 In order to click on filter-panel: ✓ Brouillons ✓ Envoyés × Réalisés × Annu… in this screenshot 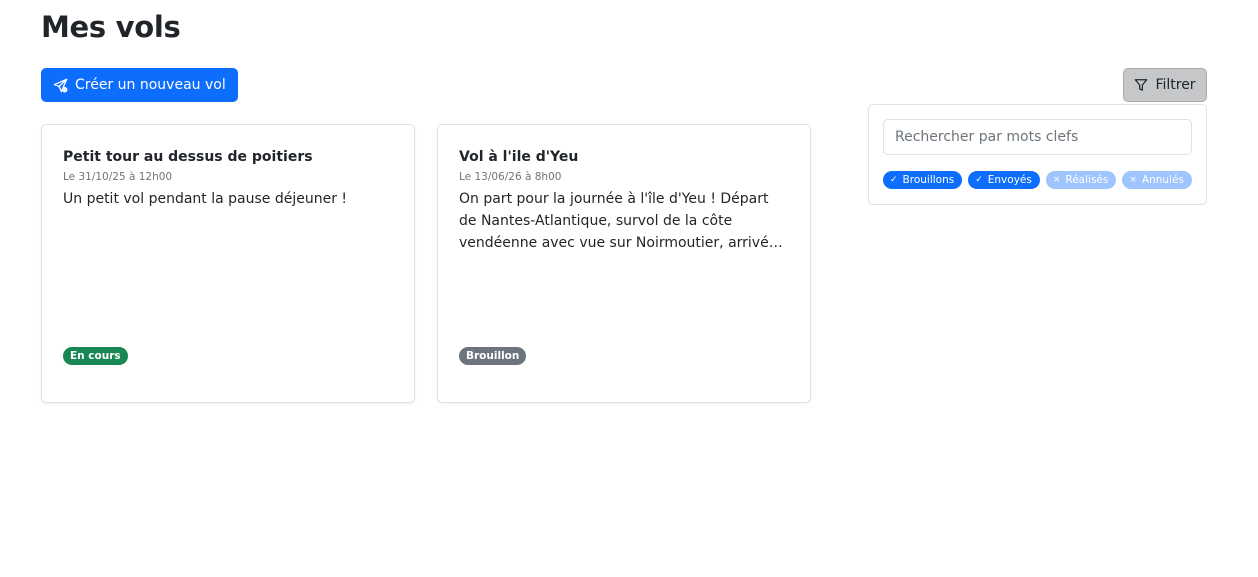, I will do `click(1037, 154)`.